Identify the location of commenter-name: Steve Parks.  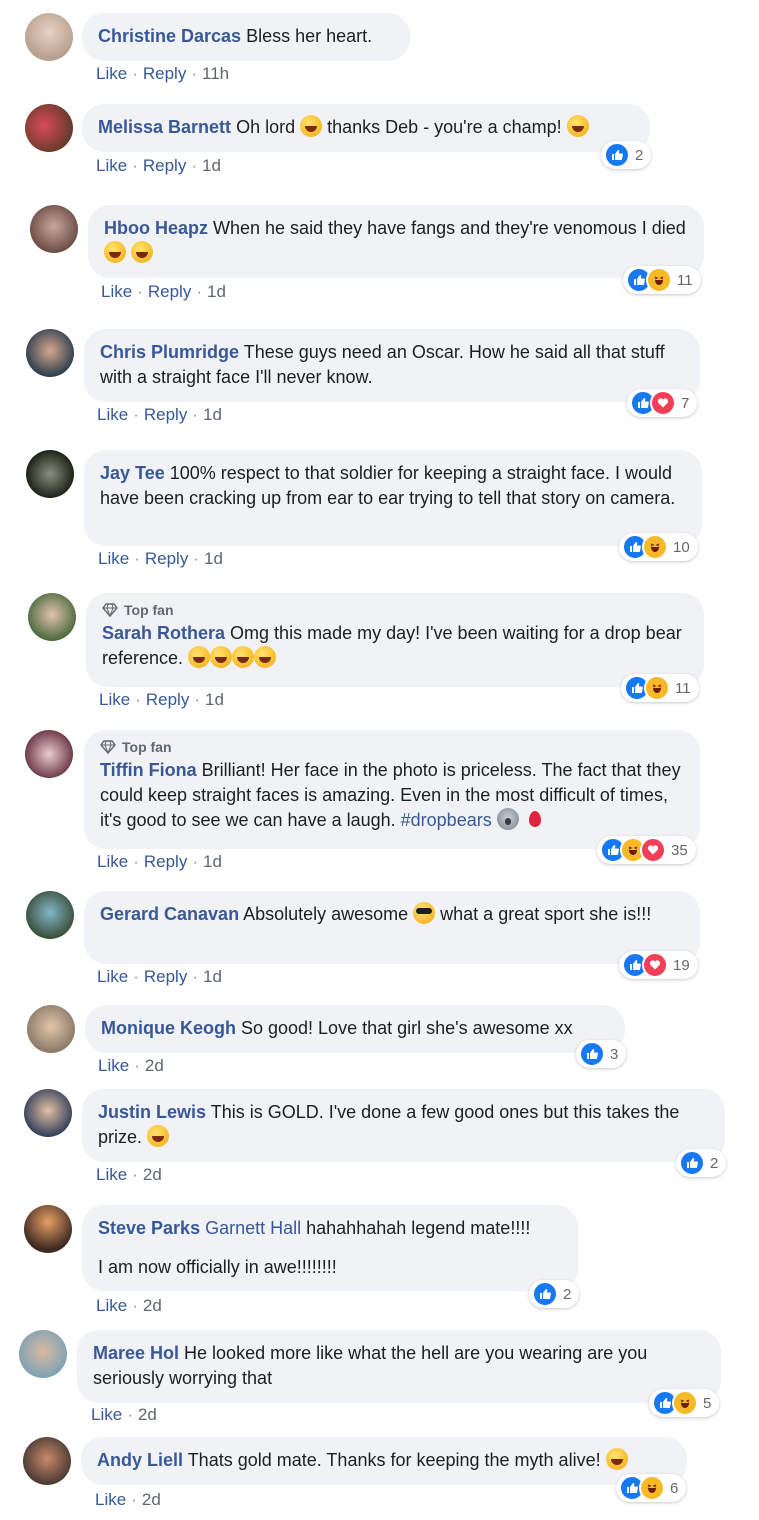
(149, 1228).